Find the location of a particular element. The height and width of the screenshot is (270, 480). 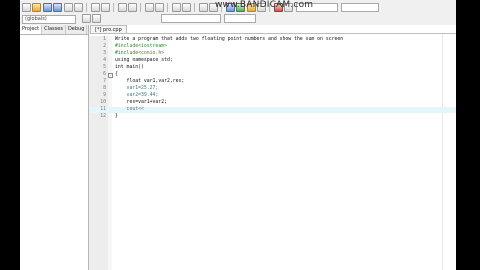

code-line: 10 res=var1+var2; is located at coordinates (273, 103).